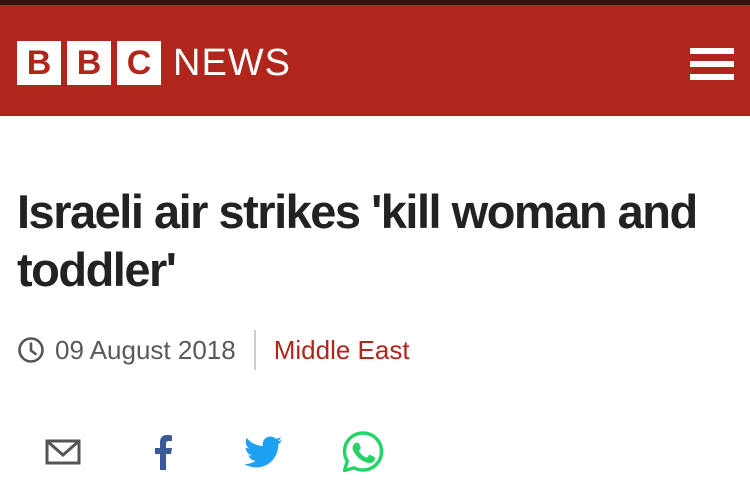  I want to click on share-tools, so click(375, 452).